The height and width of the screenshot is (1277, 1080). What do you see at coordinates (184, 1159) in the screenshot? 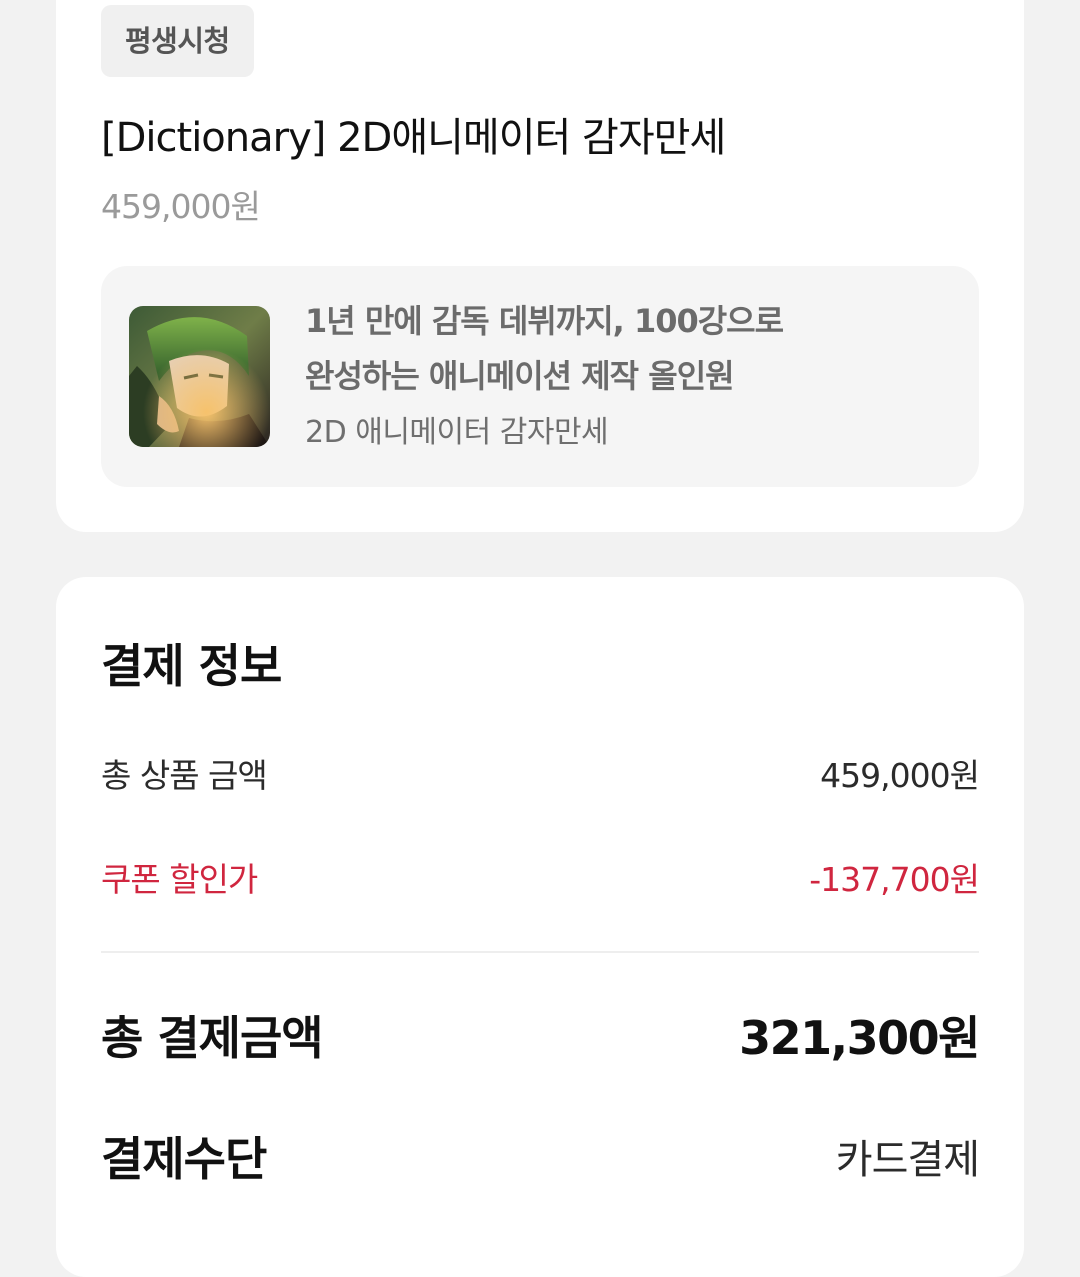
I see `payment-method-label: 결제수단` at bounding box center [184, 1159].